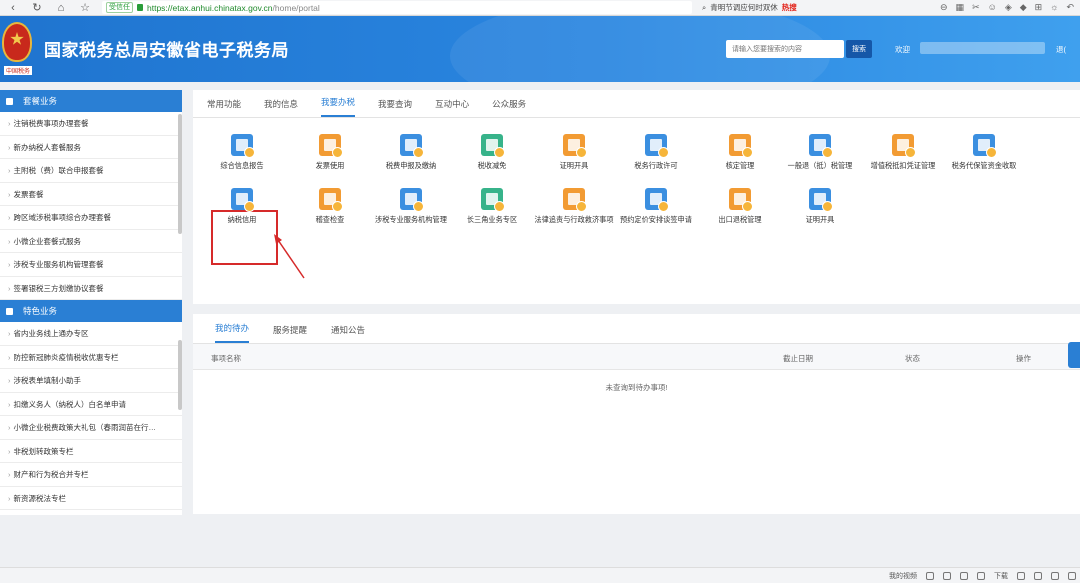 This screenshot has width=1080, height=583. I want to click on site-search-input, so click(785, 49).